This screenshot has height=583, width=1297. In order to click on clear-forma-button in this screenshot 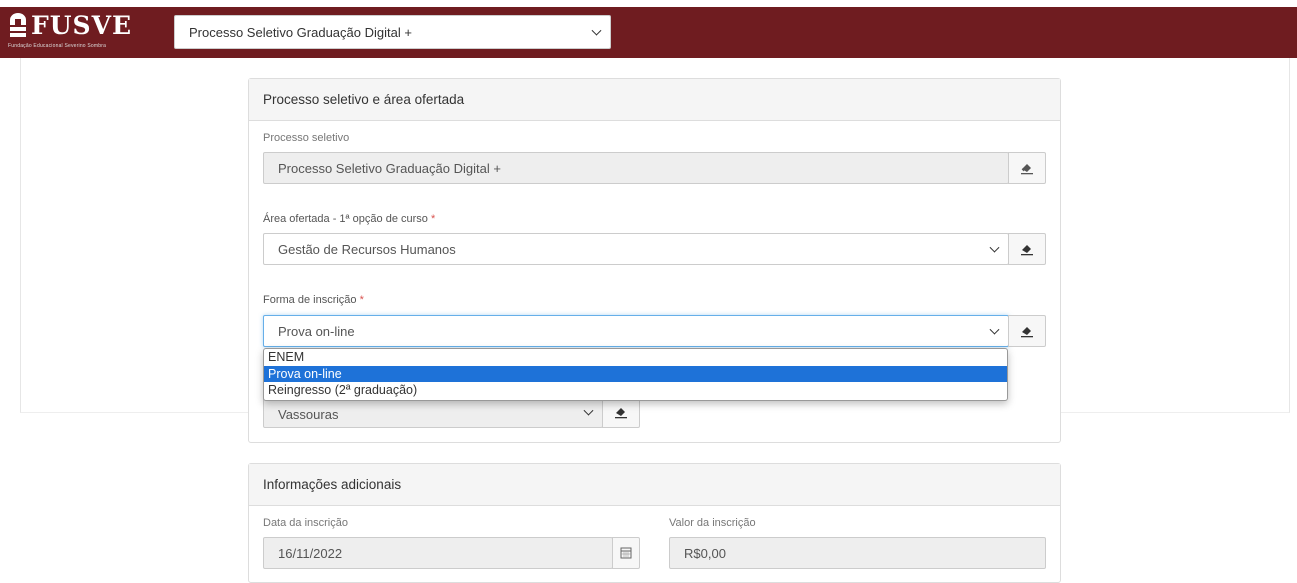, I will do `click(1027, 331)`.